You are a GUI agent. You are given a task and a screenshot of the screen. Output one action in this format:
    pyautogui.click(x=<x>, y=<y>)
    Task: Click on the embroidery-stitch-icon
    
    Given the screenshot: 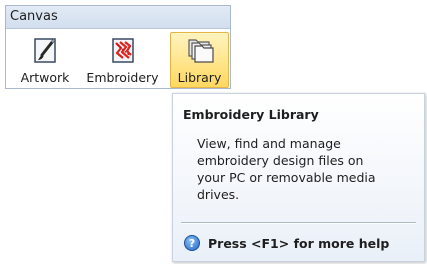 What is the action you would take?
    pyautogui.click(x=122, y=50)
    